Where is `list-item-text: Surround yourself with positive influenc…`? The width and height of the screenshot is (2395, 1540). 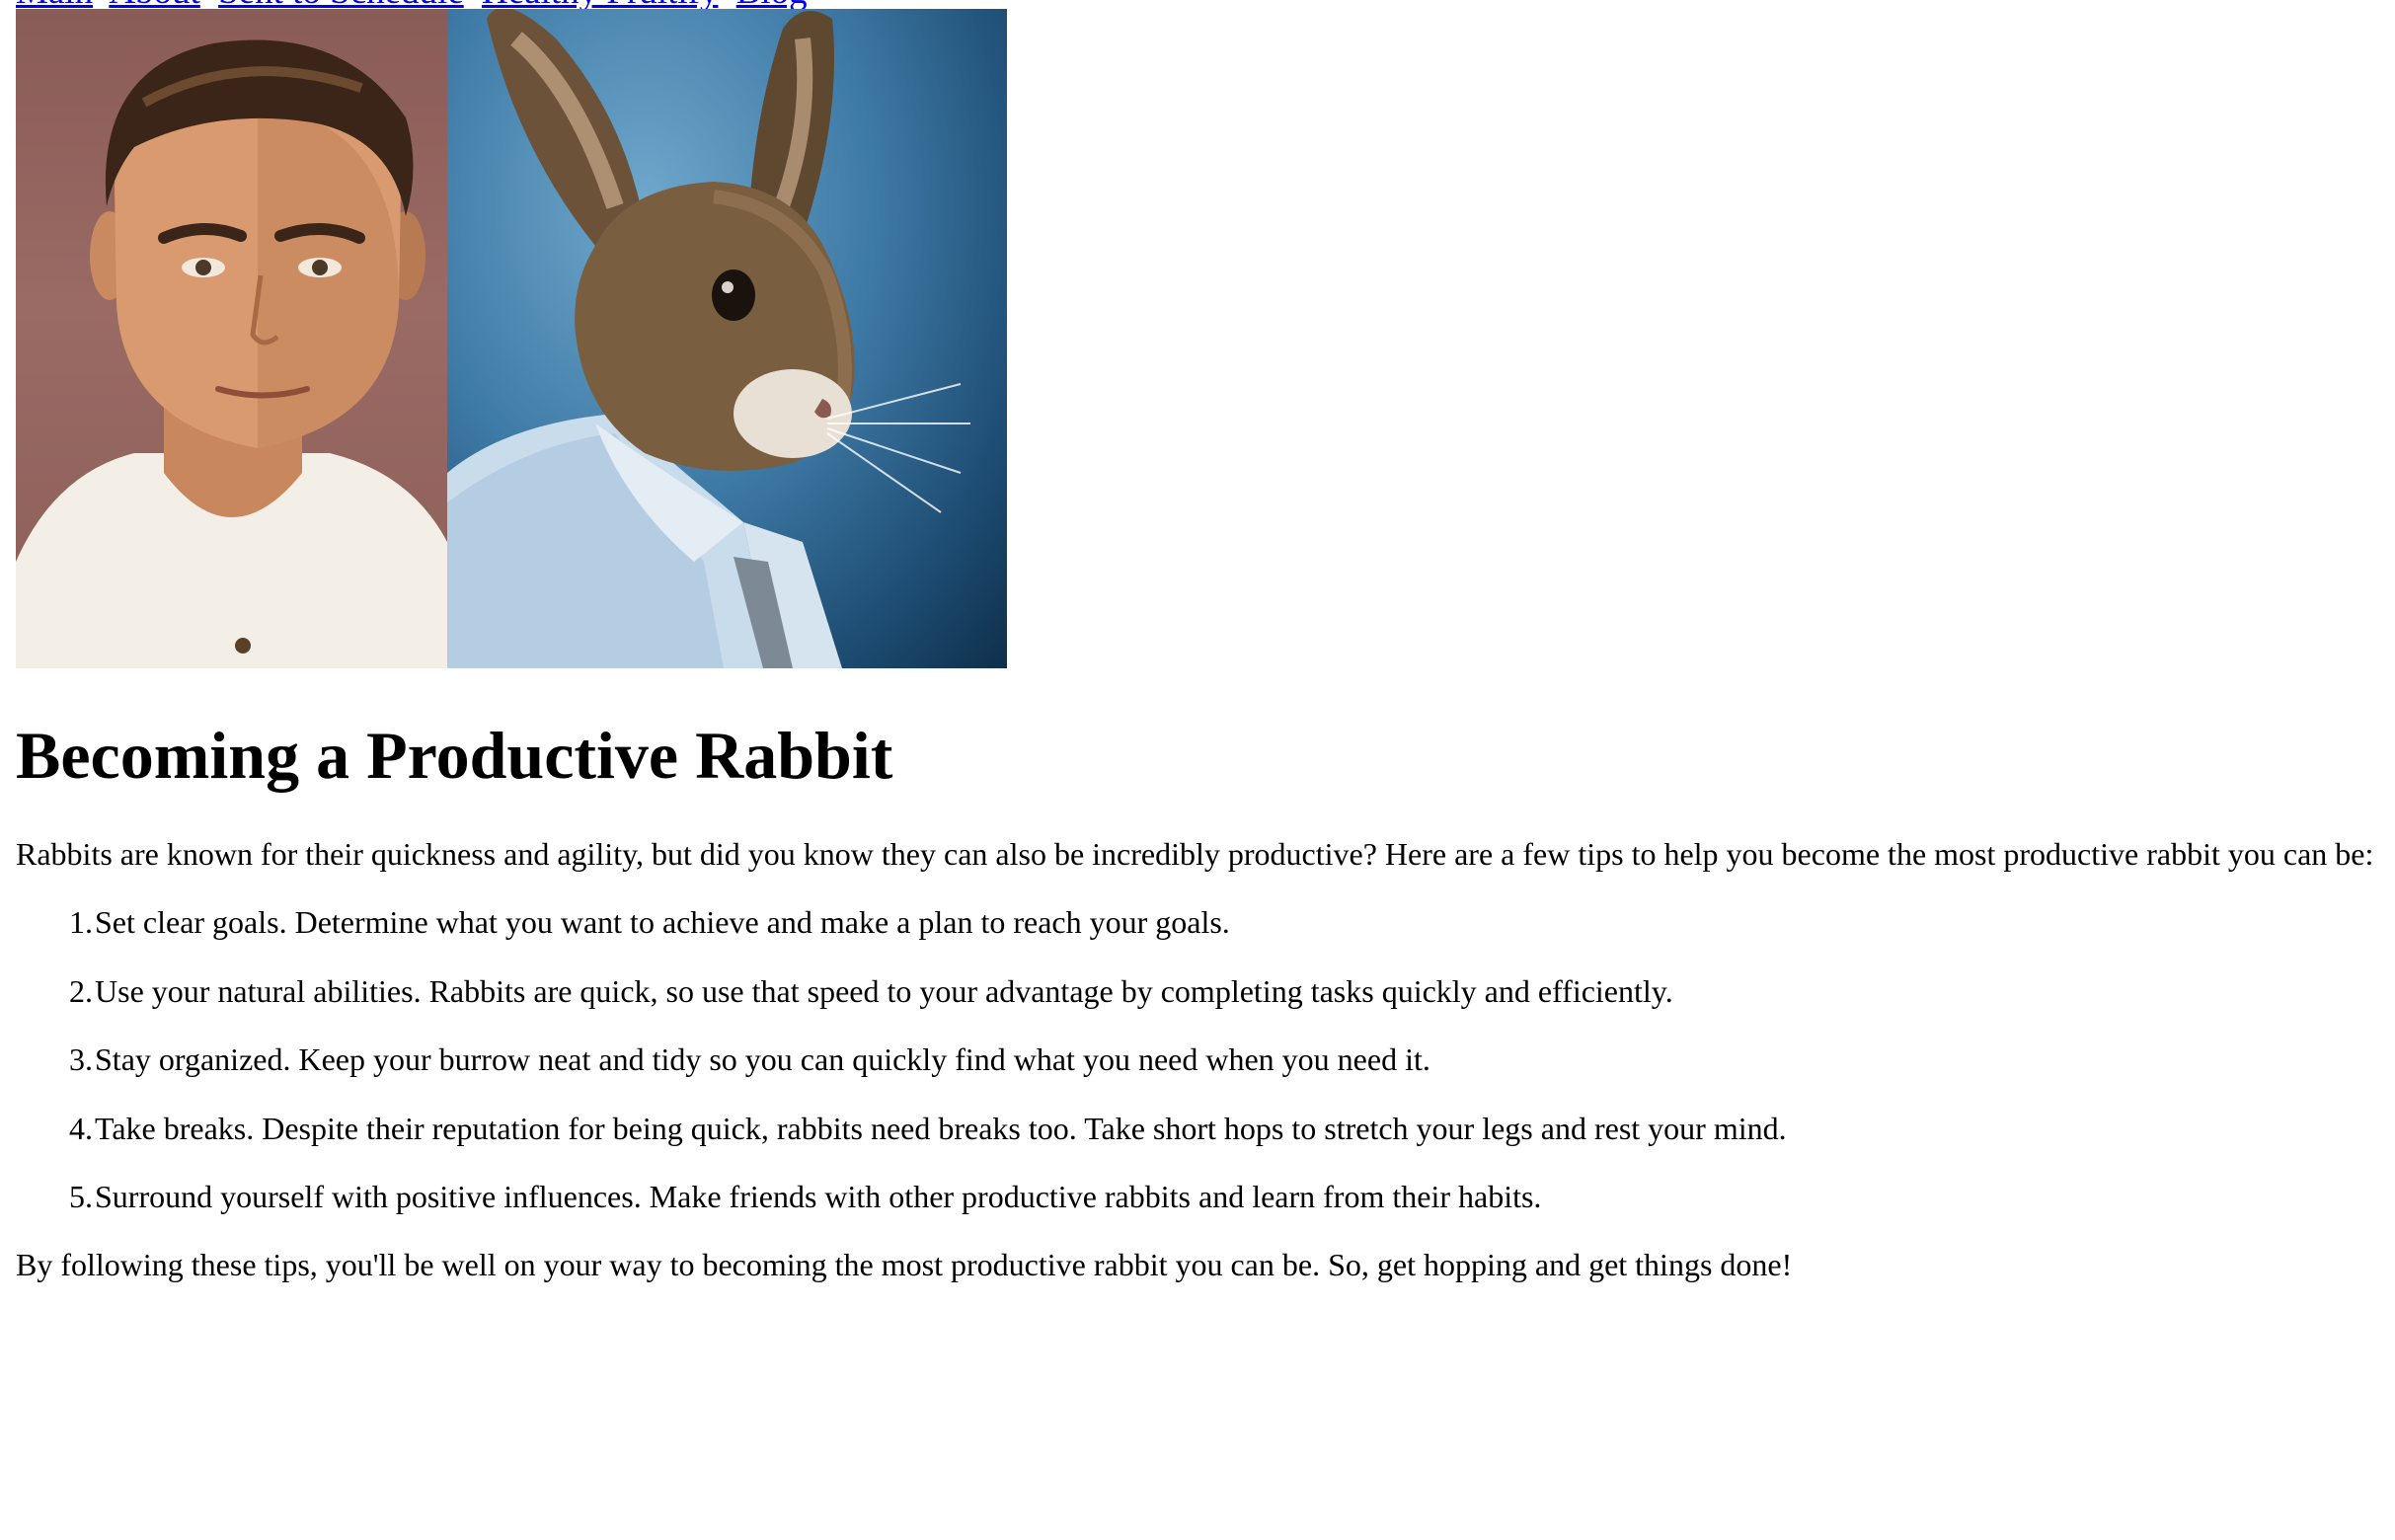 list-item-text: Surround yourself with positive influenc… is located at coordinates (818, 1196).